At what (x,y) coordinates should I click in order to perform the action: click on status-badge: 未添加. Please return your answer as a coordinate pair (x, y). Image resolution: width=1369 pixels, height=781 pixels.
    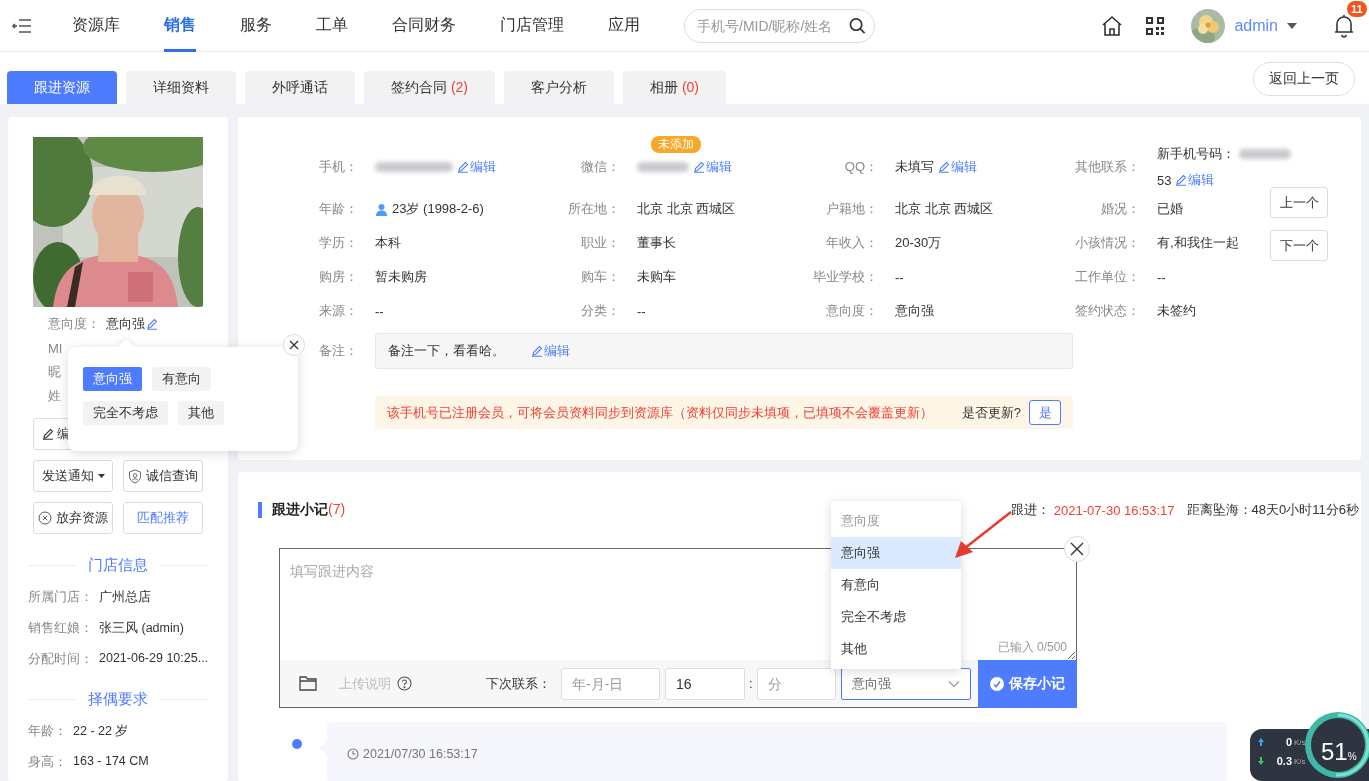
    Looking at the image, I should click on (676, 144).